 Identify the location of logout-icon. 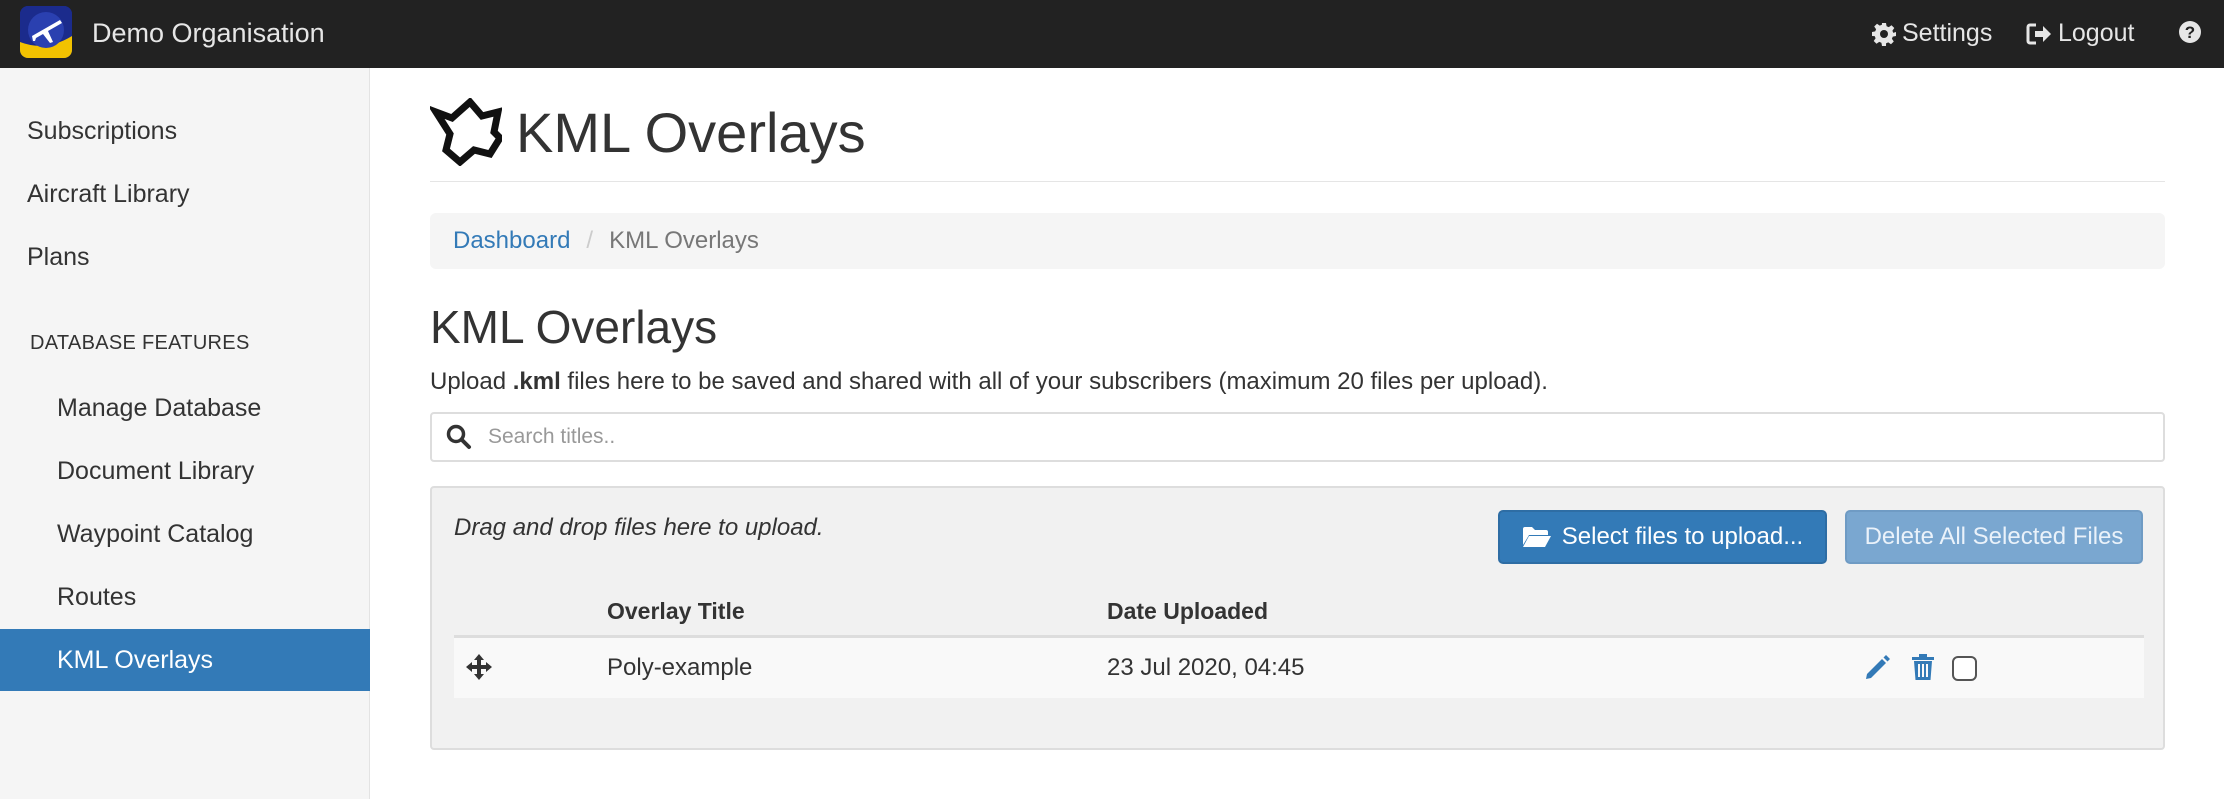
(2038, 33).